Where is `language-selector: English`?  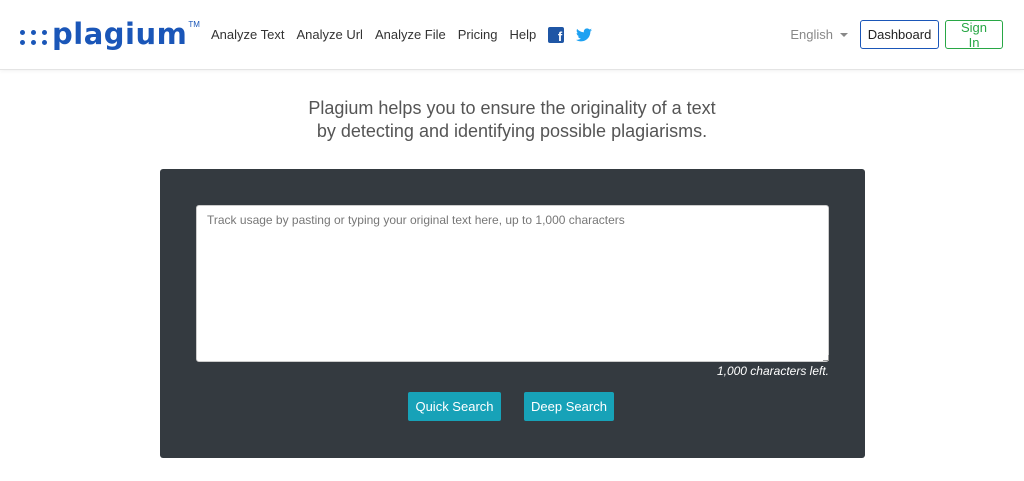 language-selector: English is located at coordinates (819, 34).